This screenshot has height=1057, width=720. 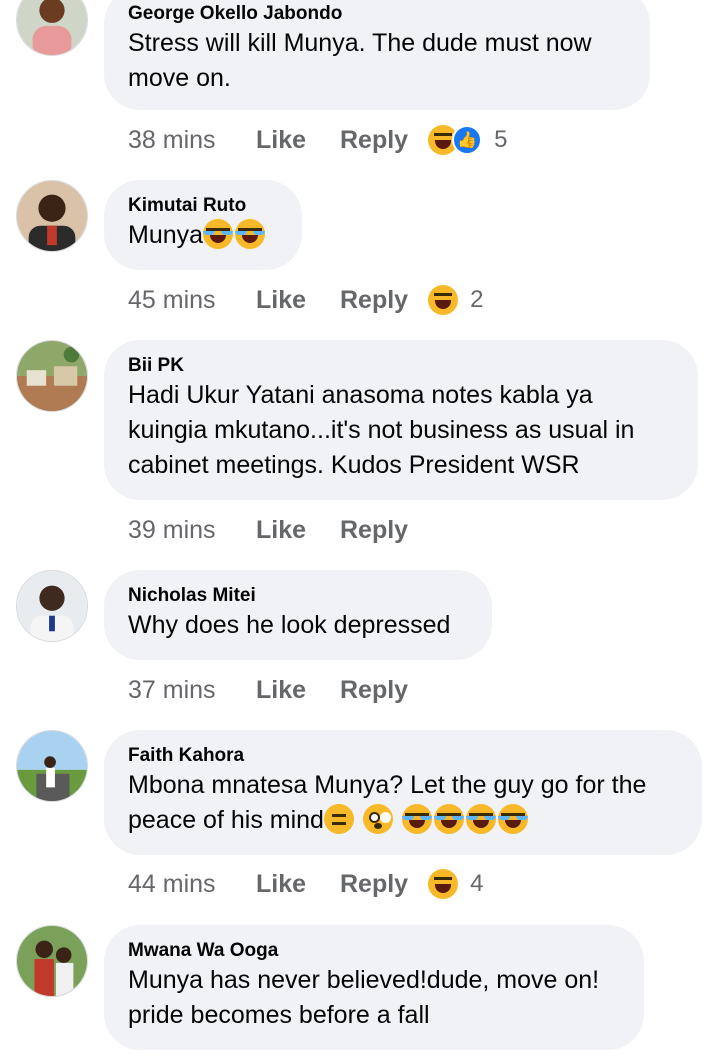 I want to click on comment-author: George Okello Jabondo, so click(x=377, y=14).